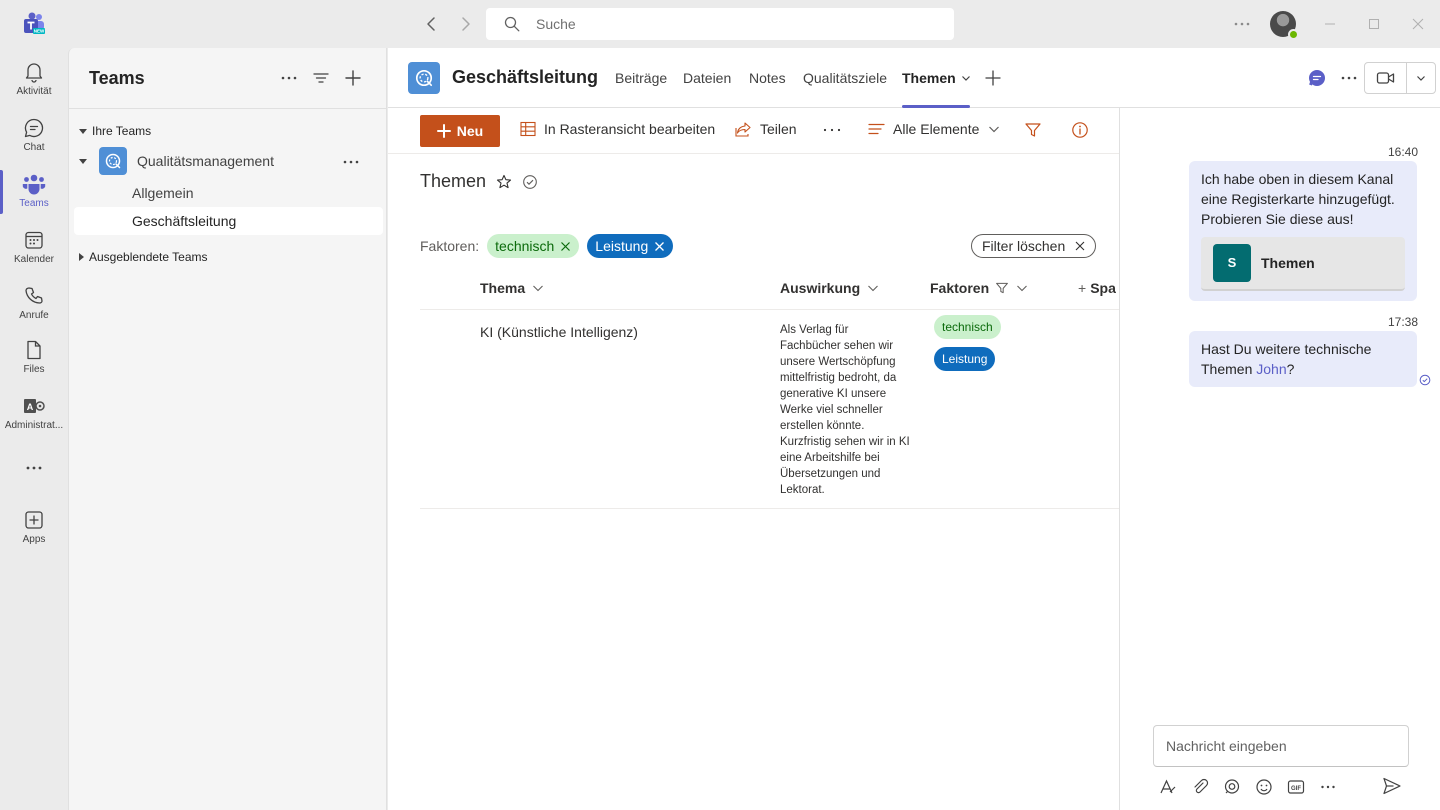  Describe the element at coordinates (965, 359) in the screenshot. I see `factor-pill-leistung: Leistung` at that location.